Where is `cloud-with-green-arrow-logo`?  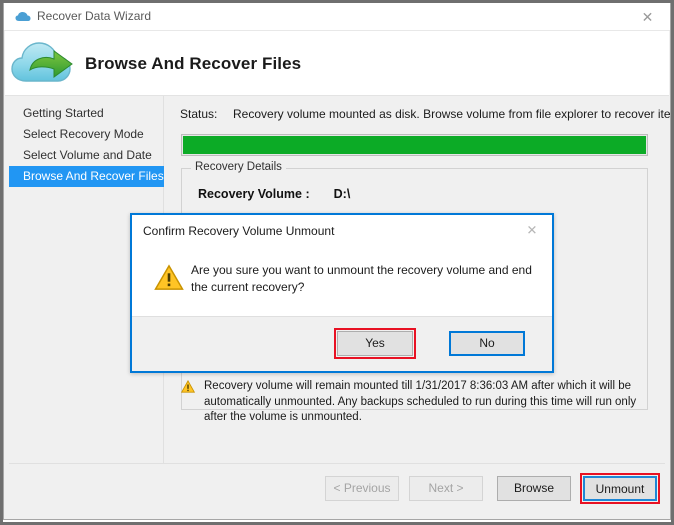
cloud-with-green-arrow-logo is located at coordinates (43, 62).